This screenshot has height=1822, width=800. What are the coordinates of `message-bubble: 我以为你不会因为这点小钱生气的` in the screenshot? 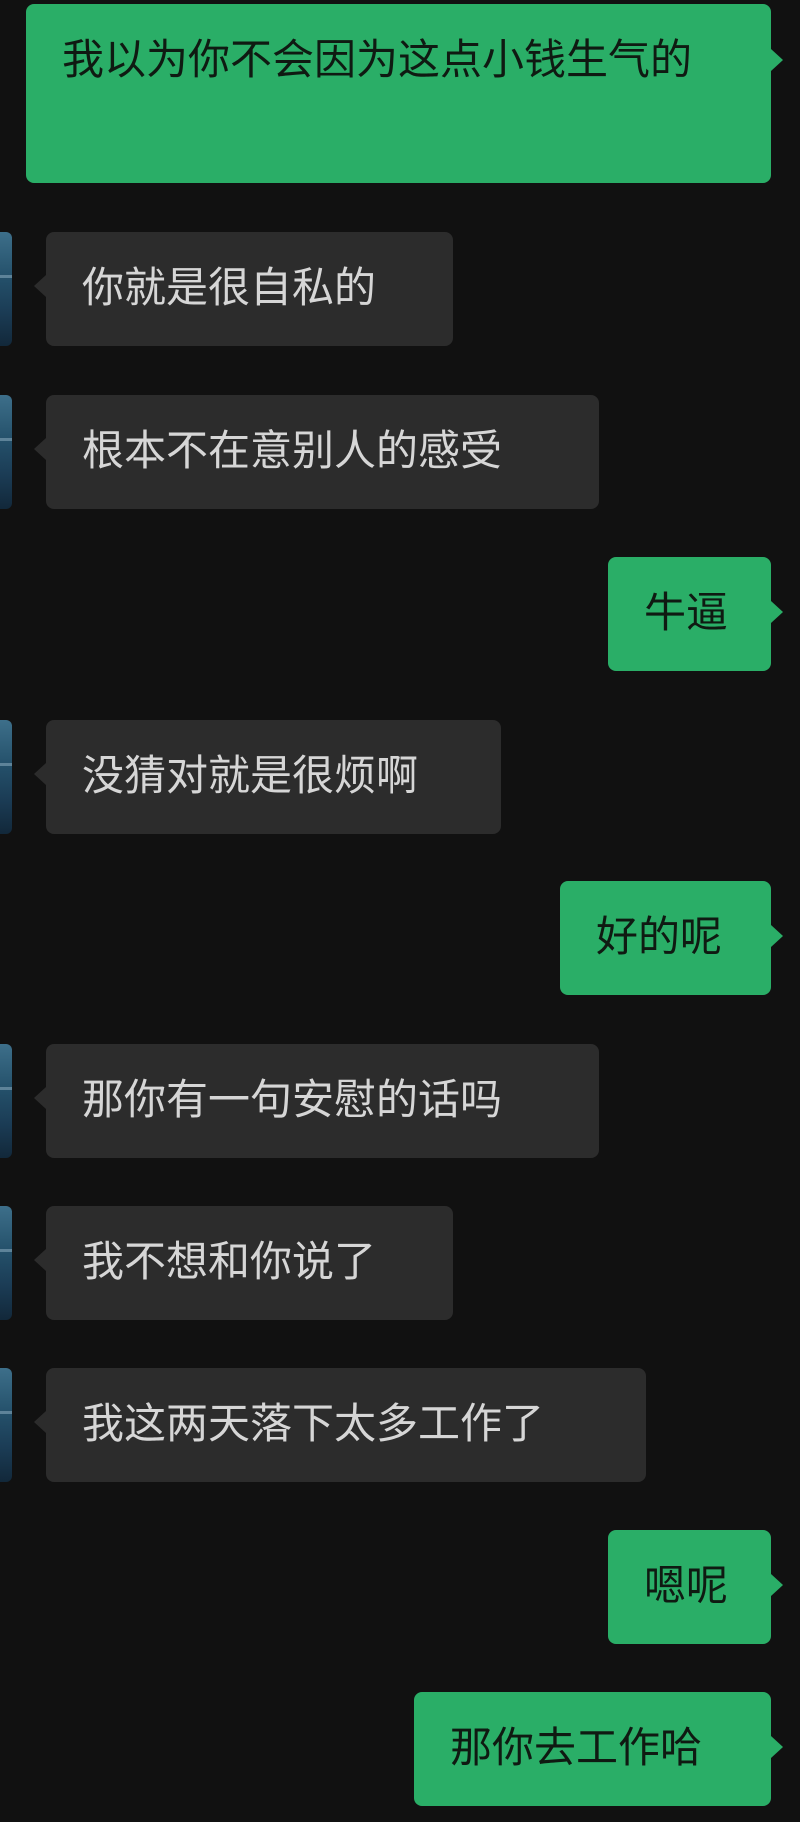 It's located at (398, 93).